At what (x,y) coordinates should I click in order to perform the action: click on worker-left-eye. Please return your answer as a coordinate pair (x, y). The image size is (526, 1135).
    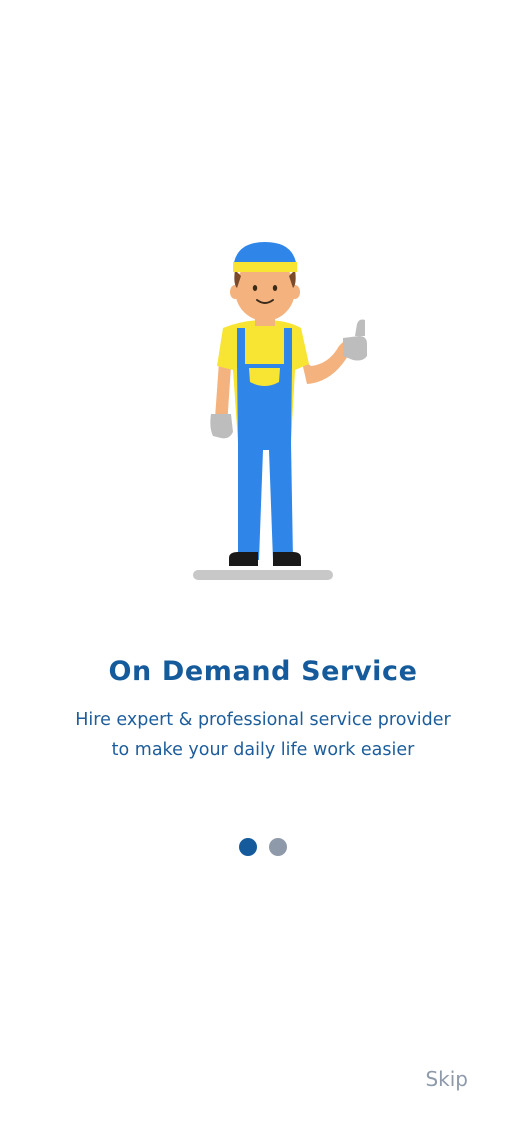
    Looking at the image, I should click on (255, 288).